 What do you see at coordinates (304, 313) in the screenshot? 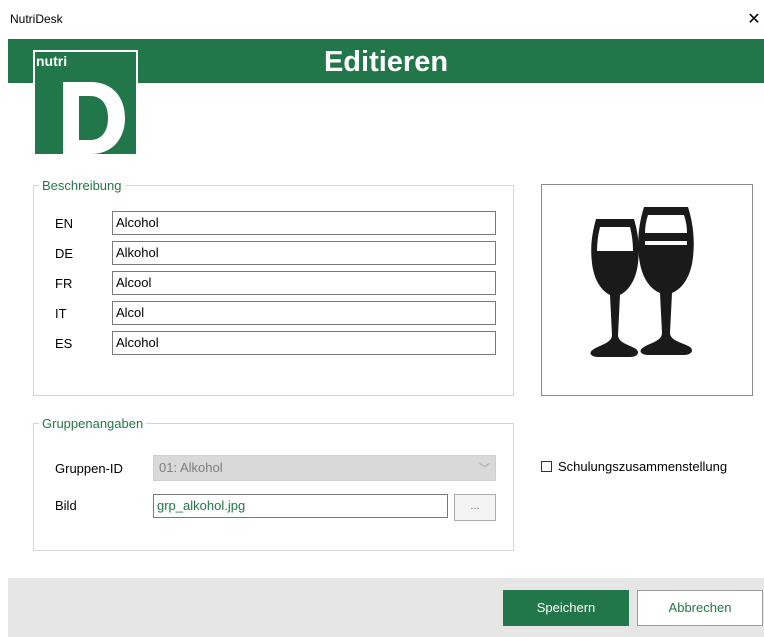
I see `description-input-it: Alcol` at bounding box center [304, 313].